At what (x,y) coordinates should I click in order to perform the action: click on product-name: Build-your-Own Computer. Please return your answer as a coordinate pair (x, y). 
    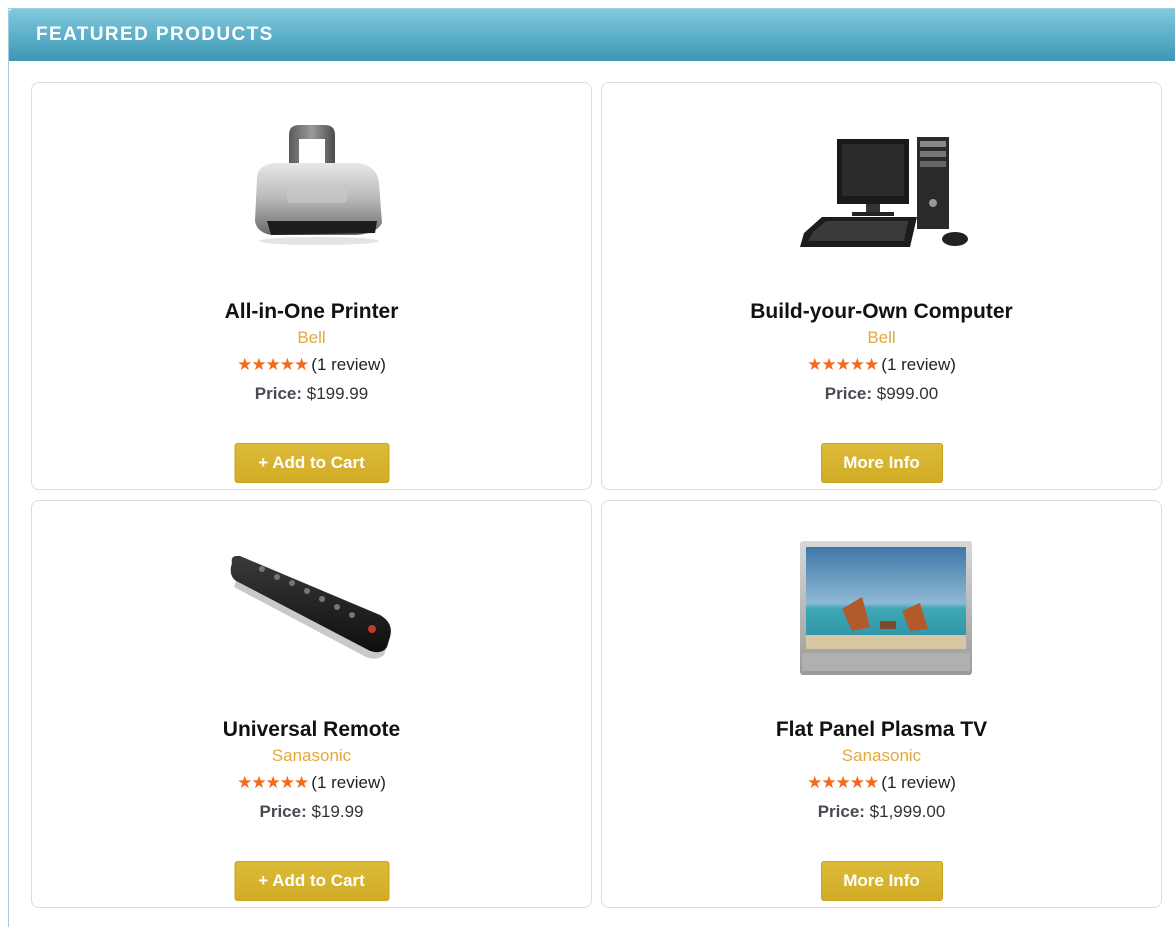
    Looking at the image, I should click on (881, 312).